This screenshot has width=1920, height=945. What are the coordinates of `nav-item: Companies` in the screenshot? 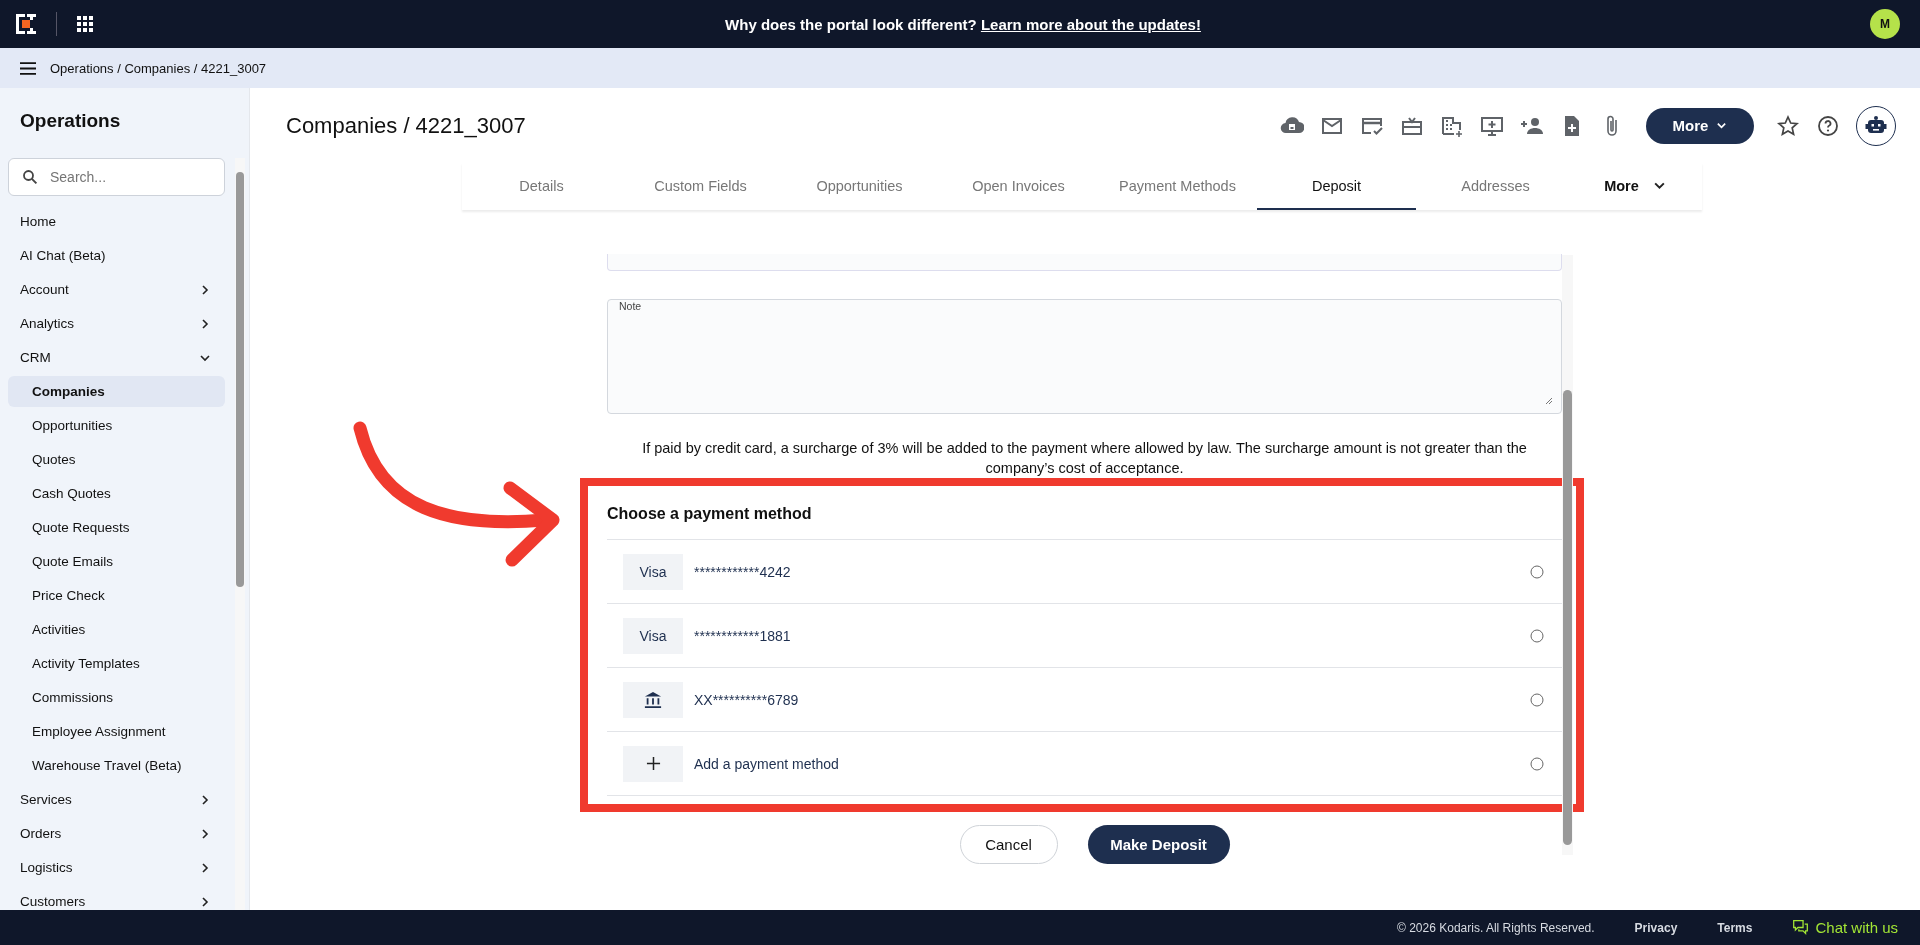 It's located at (116, 391).